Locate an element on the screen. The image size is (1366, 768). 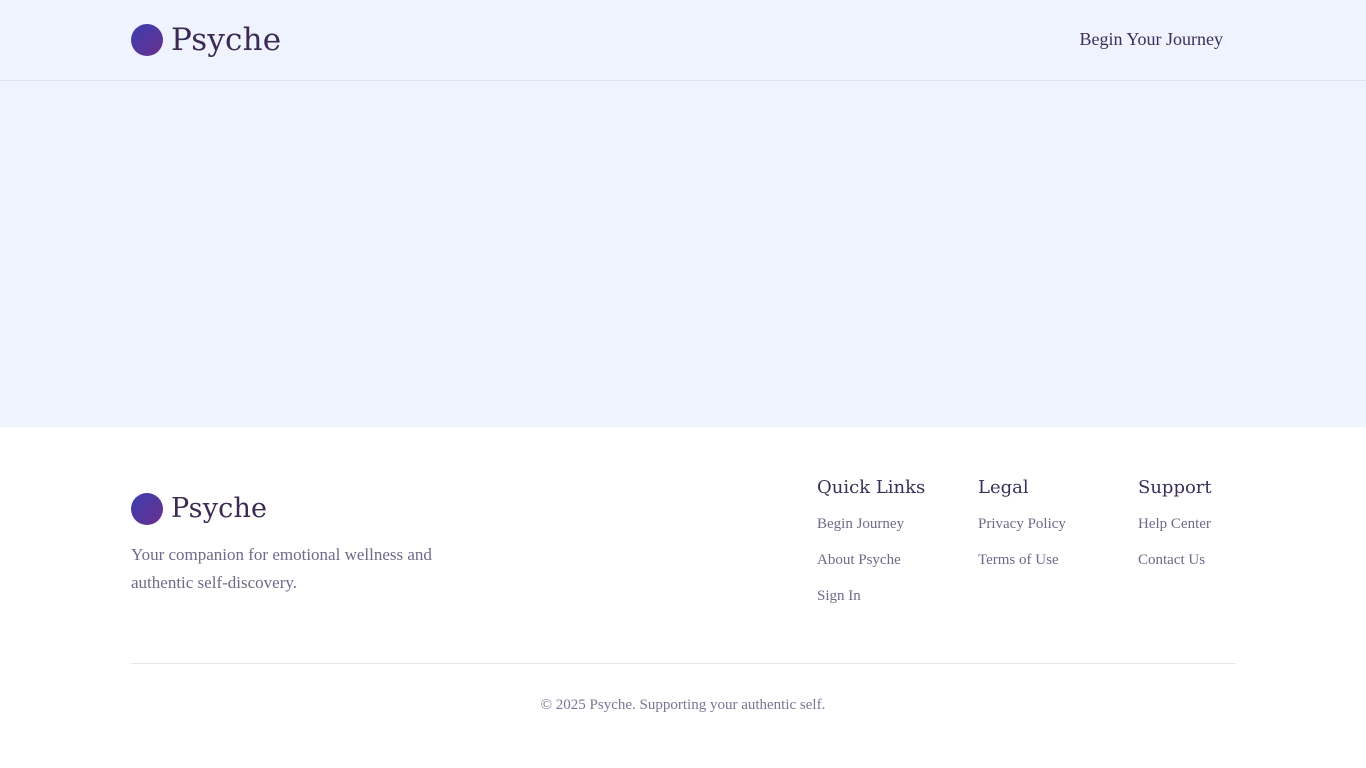
footer-logo: Psyche is located at coordinates (199, 509).